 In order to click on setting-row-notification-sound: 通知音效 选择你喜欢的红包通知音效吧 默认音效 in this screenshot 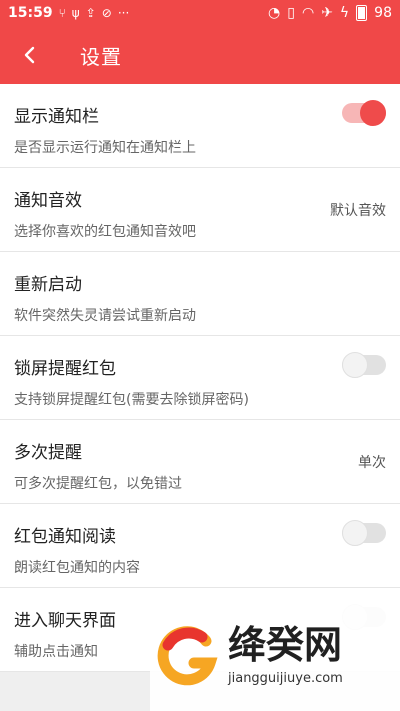, I will do `click(200, 210)`.